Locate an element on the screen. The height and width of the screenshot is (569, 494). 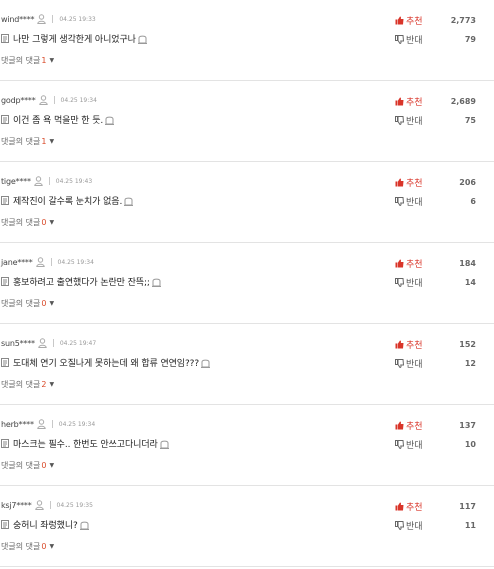
comment-body: 숭허니 좌렁했니? is located at coordinates (45, 524).